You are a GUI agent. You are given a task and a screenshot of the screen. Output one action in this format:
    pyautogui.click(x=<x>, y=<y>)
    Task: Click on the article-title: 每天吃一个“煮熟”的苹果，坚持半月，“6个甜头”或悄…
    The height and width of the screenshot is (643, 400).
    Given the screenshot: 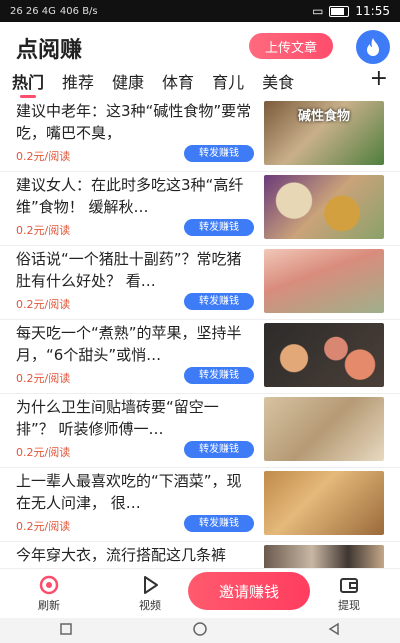 What is the action you would take?
    pyautogui.click(x=135, y=344)
    